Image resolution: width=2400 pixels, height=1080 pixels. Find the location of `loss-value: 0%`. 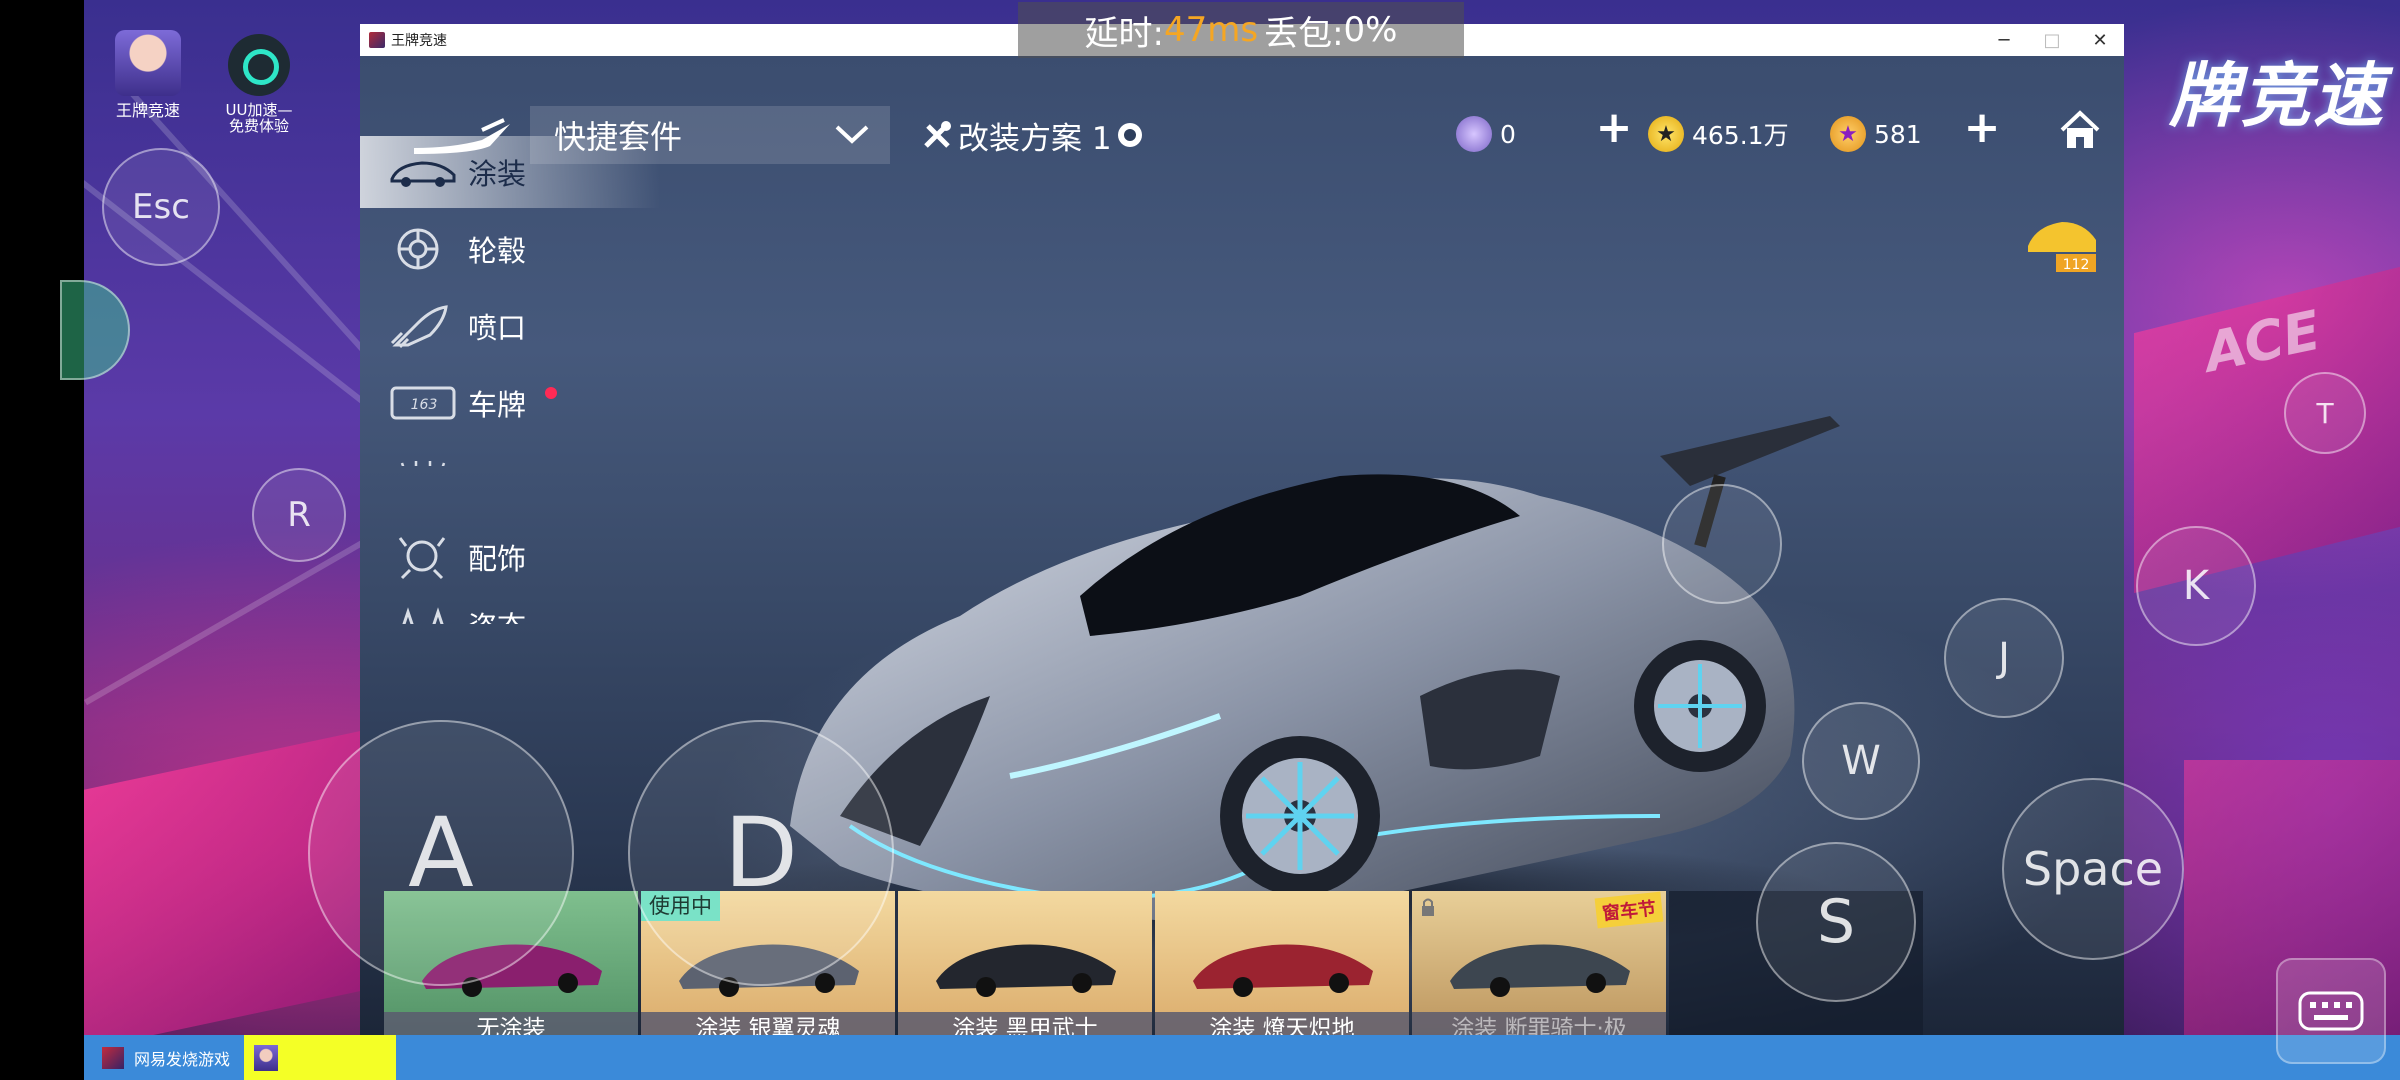

loss-value: 0% is located at coordinates (1370, 30).